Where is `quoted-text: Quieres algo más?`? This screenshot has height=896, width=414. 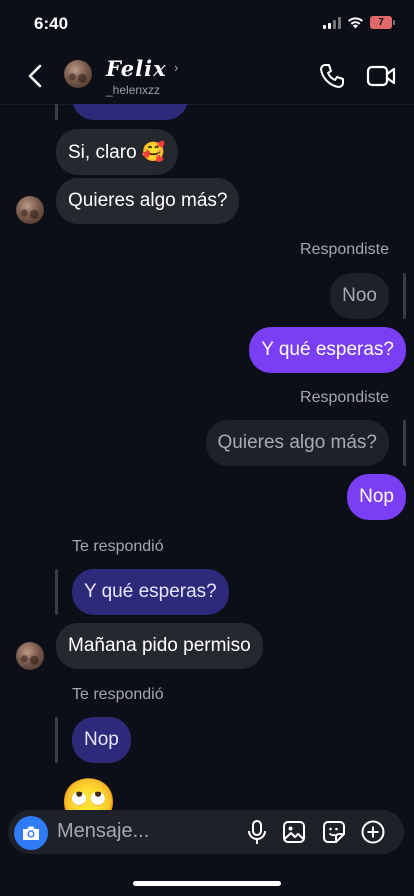 quoted-text: Quieres algo más? is located at coordinates (297, 442).